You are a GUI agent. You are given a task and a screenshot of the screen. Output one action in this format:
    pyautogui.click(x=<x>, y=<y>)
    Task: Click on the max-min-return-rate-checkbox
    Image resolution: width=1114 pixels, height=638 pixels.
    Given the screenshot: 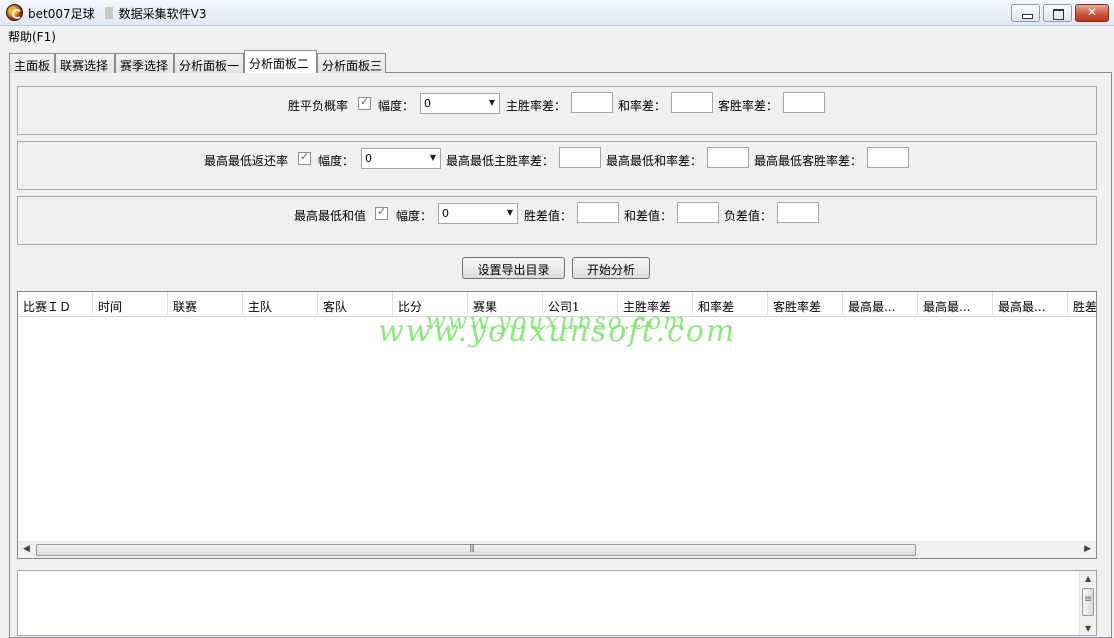 What is the action you would take?
    pyautogui.click(x=304, y=157)
    